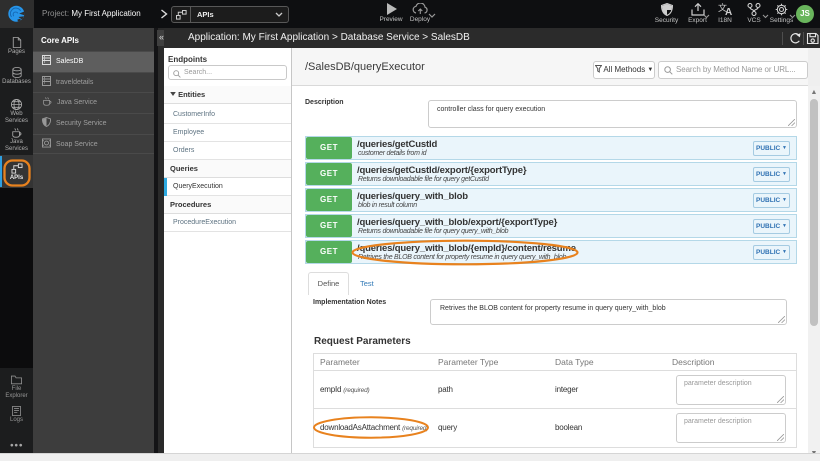  Describe the element at coordinates (728, 11) in the screenshot. I see `svg-text: A` at that location.